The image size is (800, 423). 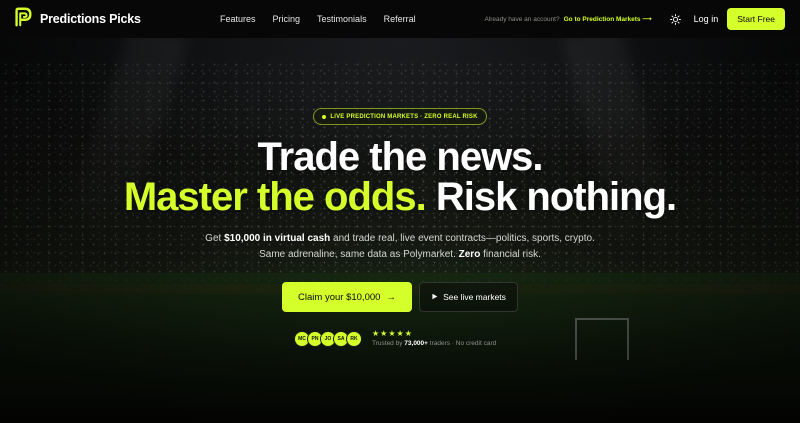 I want to click on goto-prediction-markets-link: Go to Prediction Markets ⟶, so click(x=608, y=19).